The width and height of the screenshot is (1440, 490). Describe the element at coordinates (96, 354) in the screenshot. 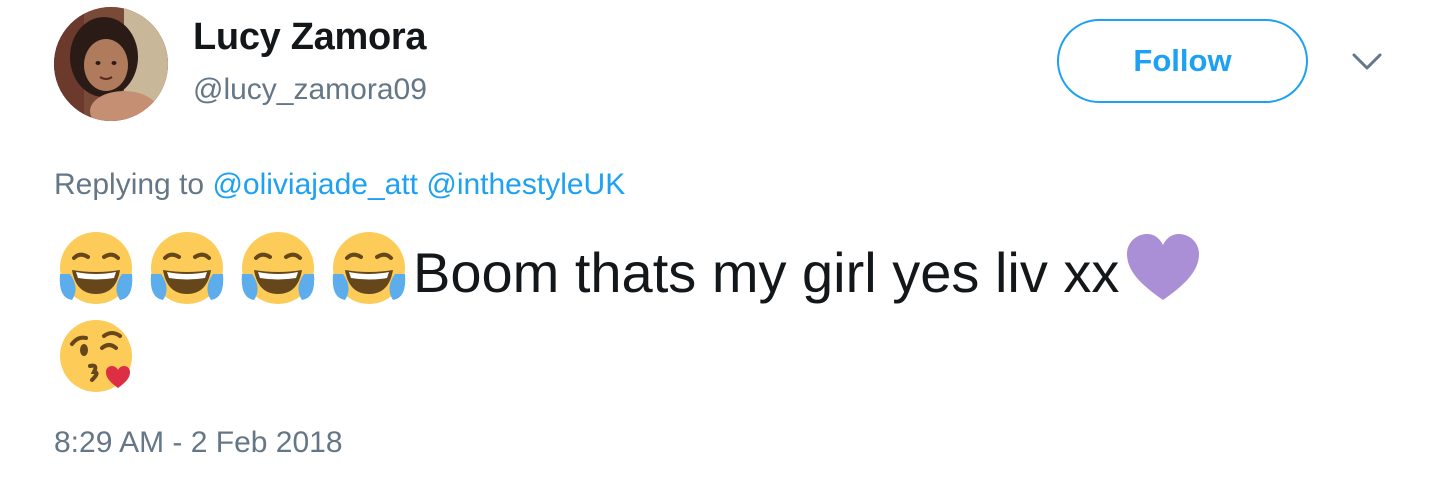

I see `face-blowing-a-kiss-icon` at that location.